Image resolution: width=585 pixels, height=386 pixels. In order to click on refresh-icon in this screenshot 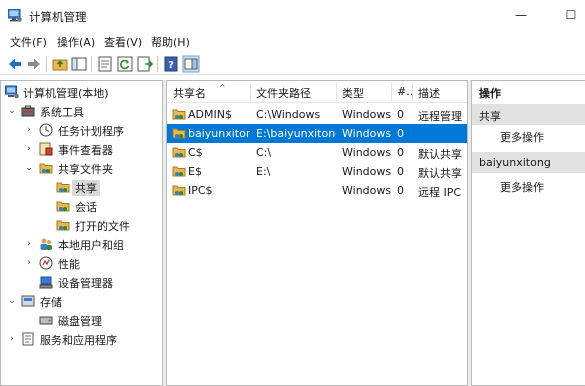, I will do `click(125, 64)`.